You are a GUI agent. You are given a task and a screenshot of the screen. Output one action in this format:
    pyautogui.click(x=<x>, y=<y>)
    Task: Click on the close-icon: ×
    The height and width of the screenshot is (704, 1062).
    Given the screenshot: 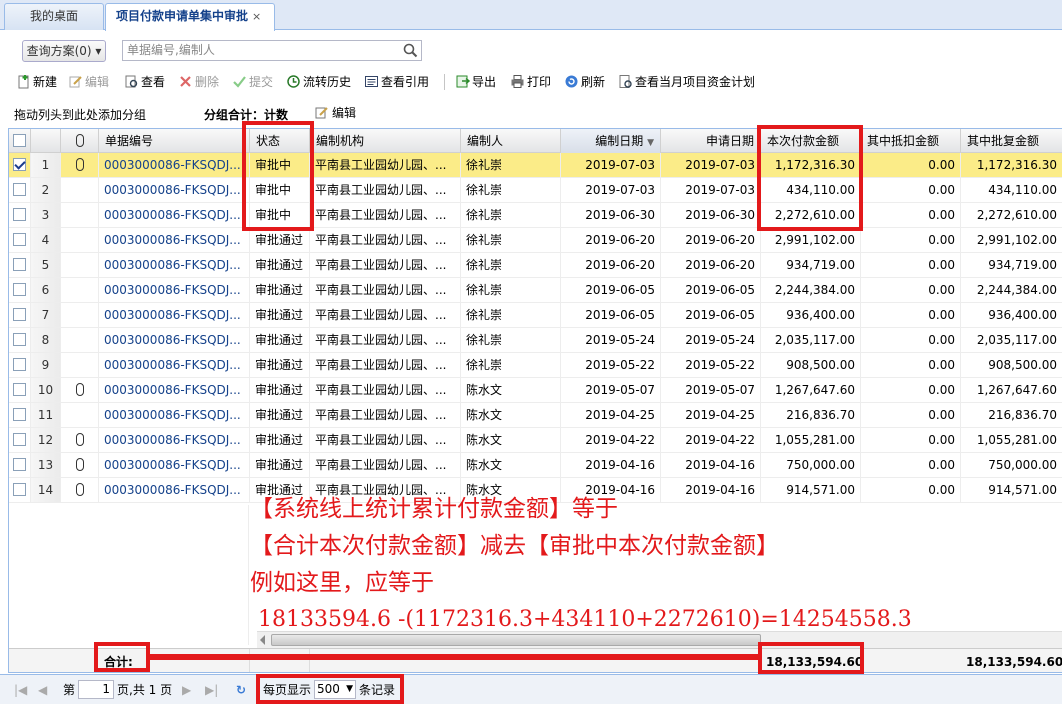 What is the action you would take?
    pyautogui.click(x=256, y=16)
    